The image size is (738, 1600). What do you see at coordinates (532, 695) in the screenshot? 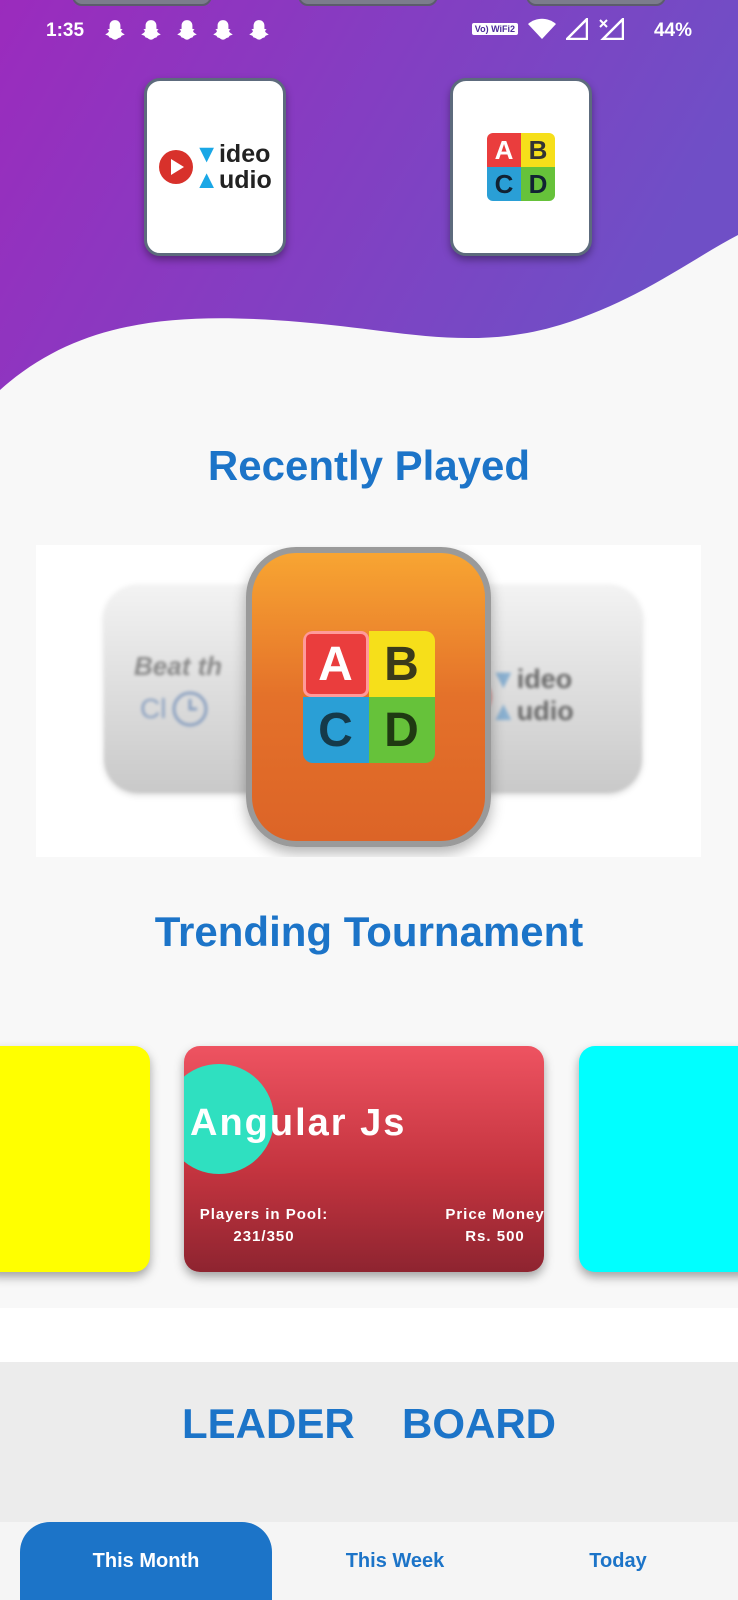
I see `video-audio-blurred-logo: ▼ideo ▲udio` at bounding box center [532, 695].